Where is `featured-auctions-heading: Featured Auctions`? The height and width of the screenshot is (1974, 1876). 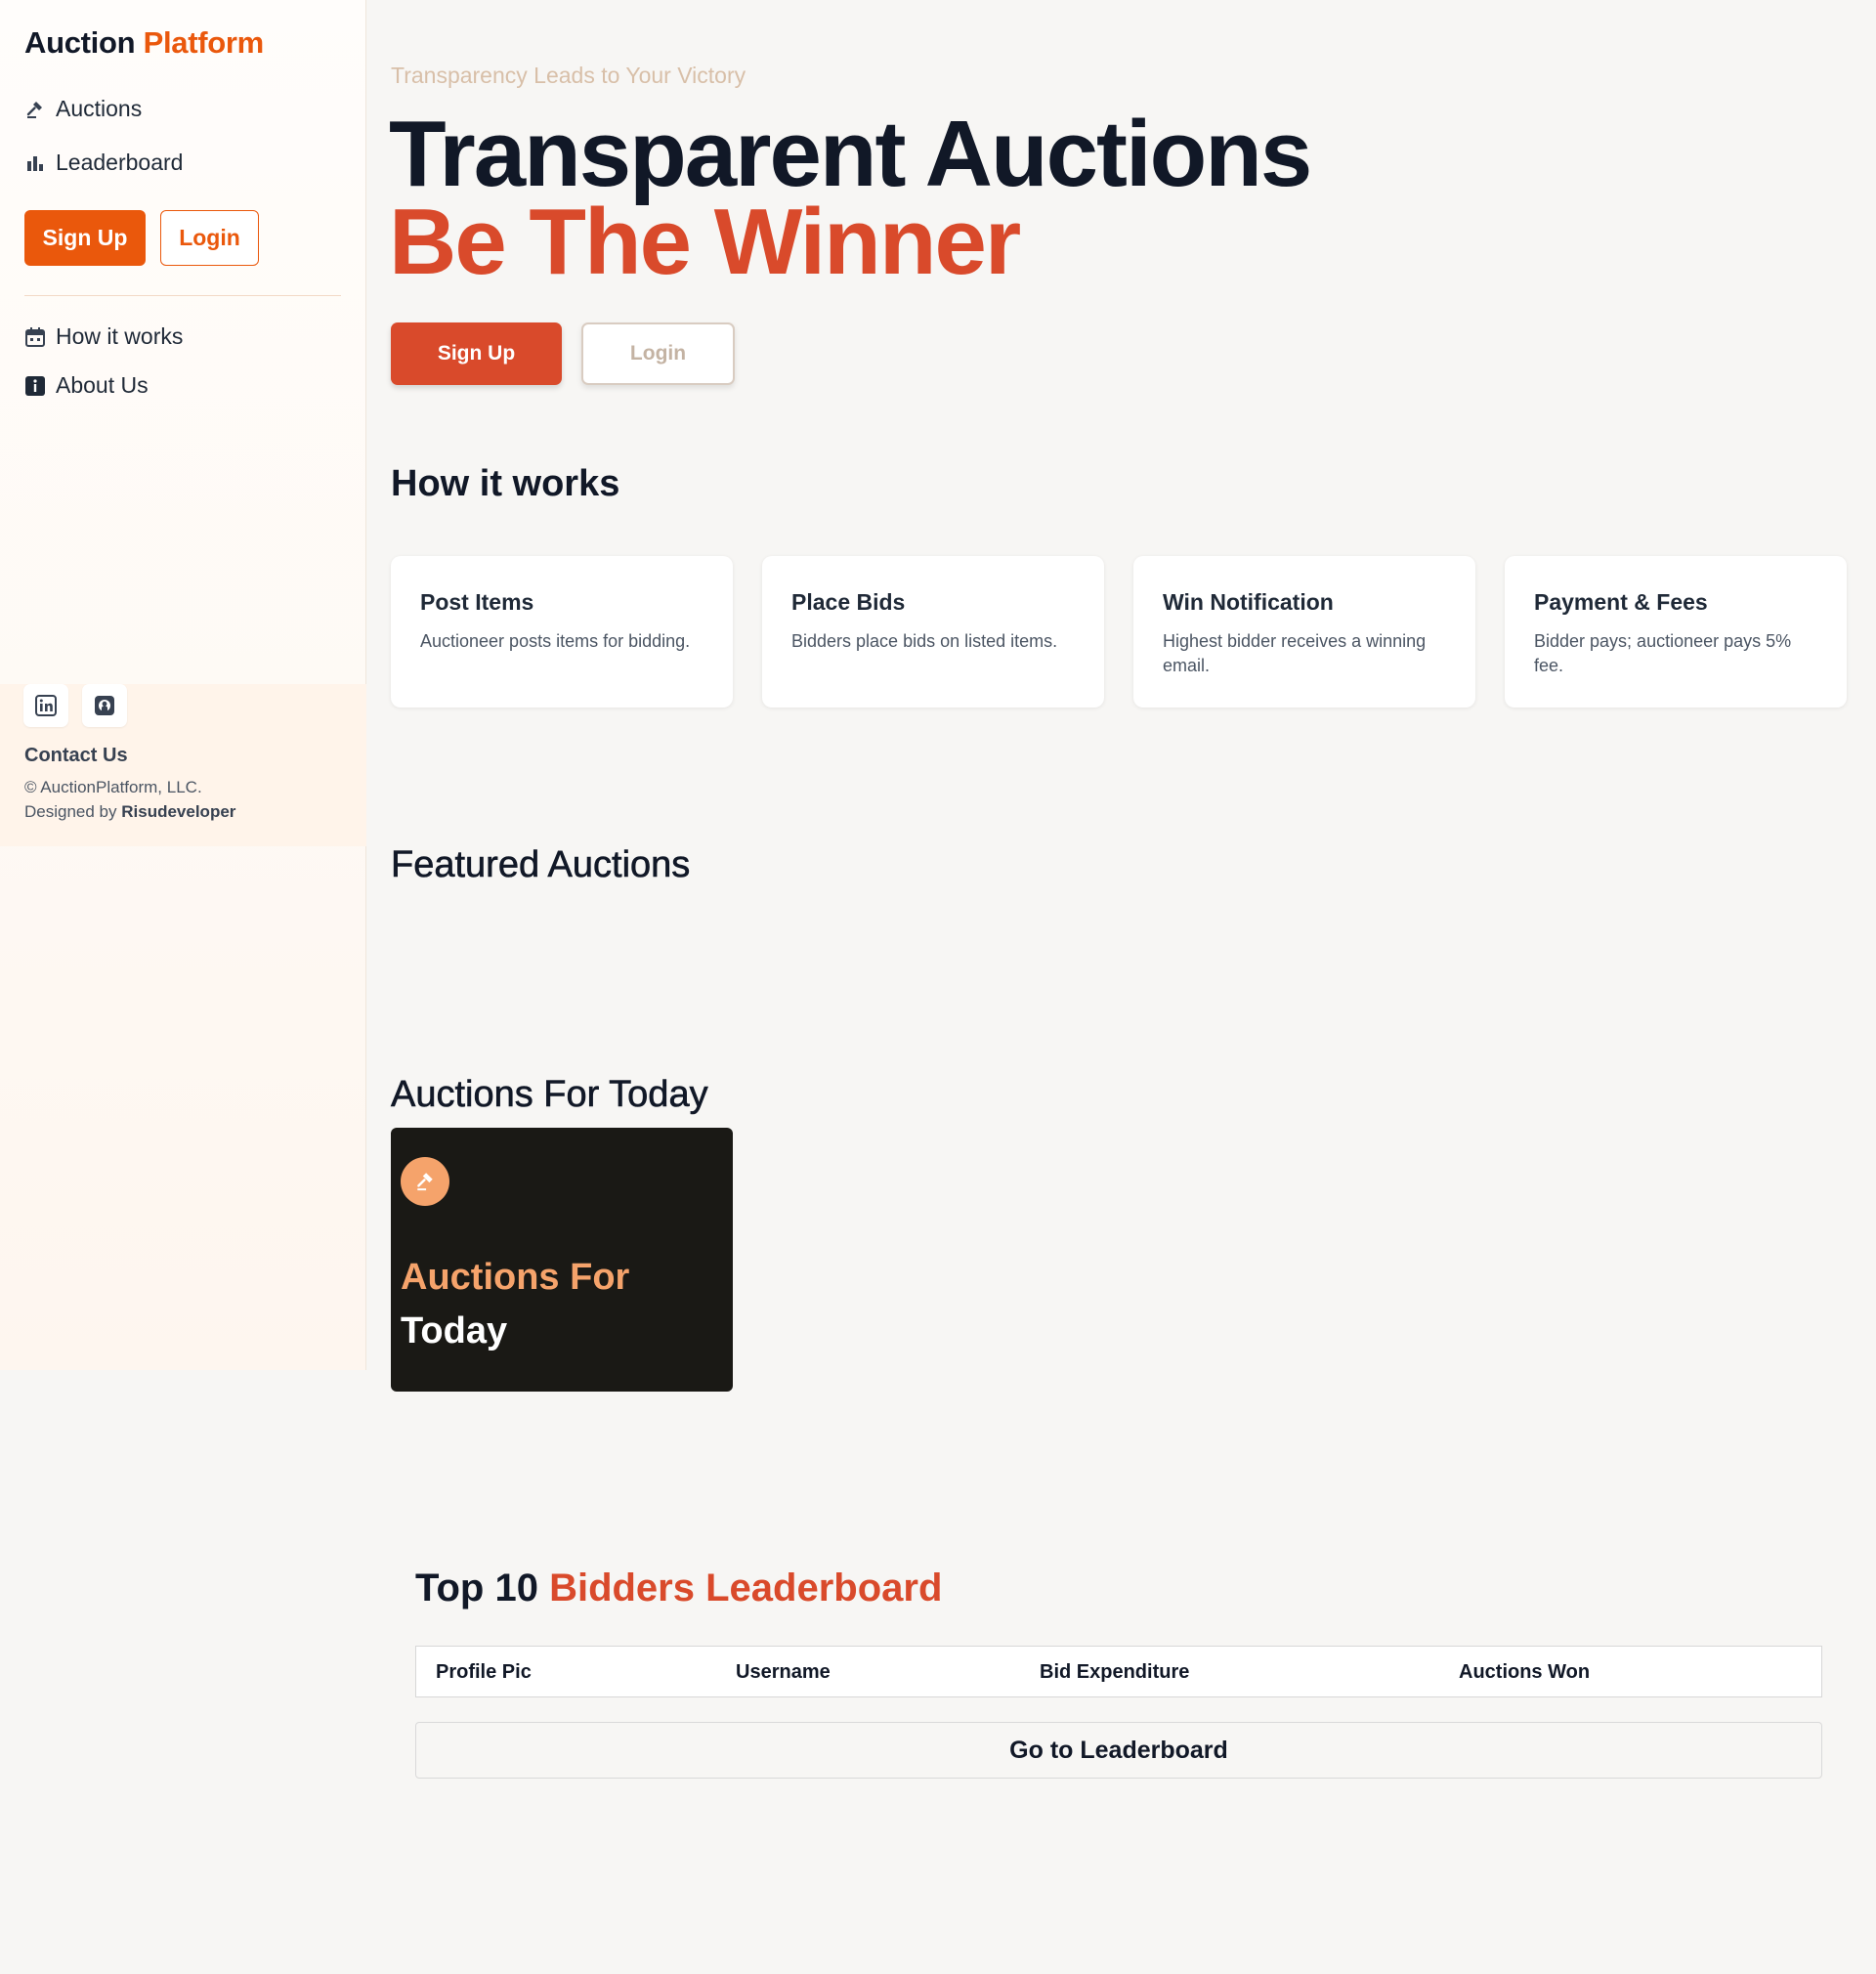
featured-auctions-heading: Featured Auctions is located at coordinates (541, 865).